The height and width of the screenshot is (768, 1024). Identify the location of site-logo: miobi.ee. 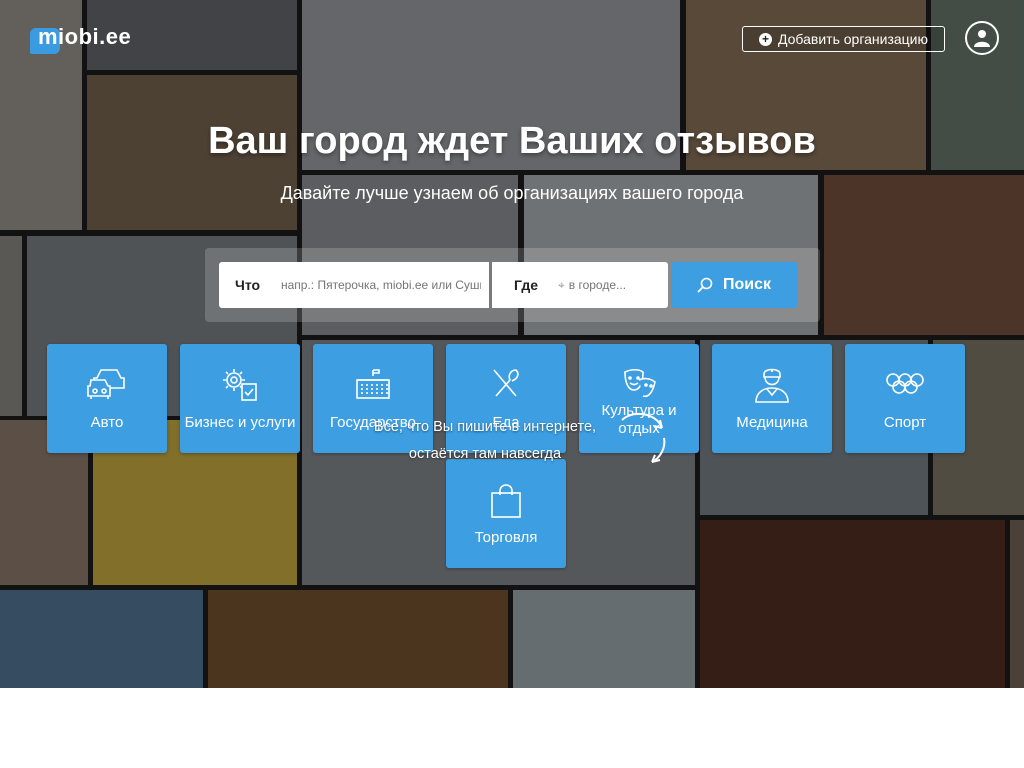
(81, 39).